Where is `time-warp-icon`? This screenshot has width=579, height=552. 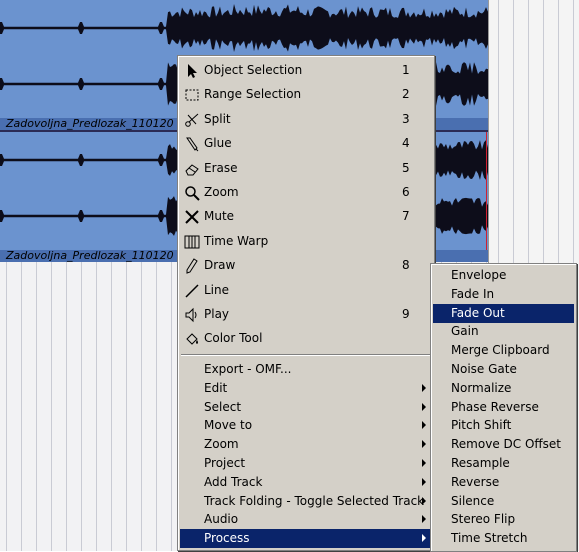
time-warp-icon is located at coordinates (192, 242).